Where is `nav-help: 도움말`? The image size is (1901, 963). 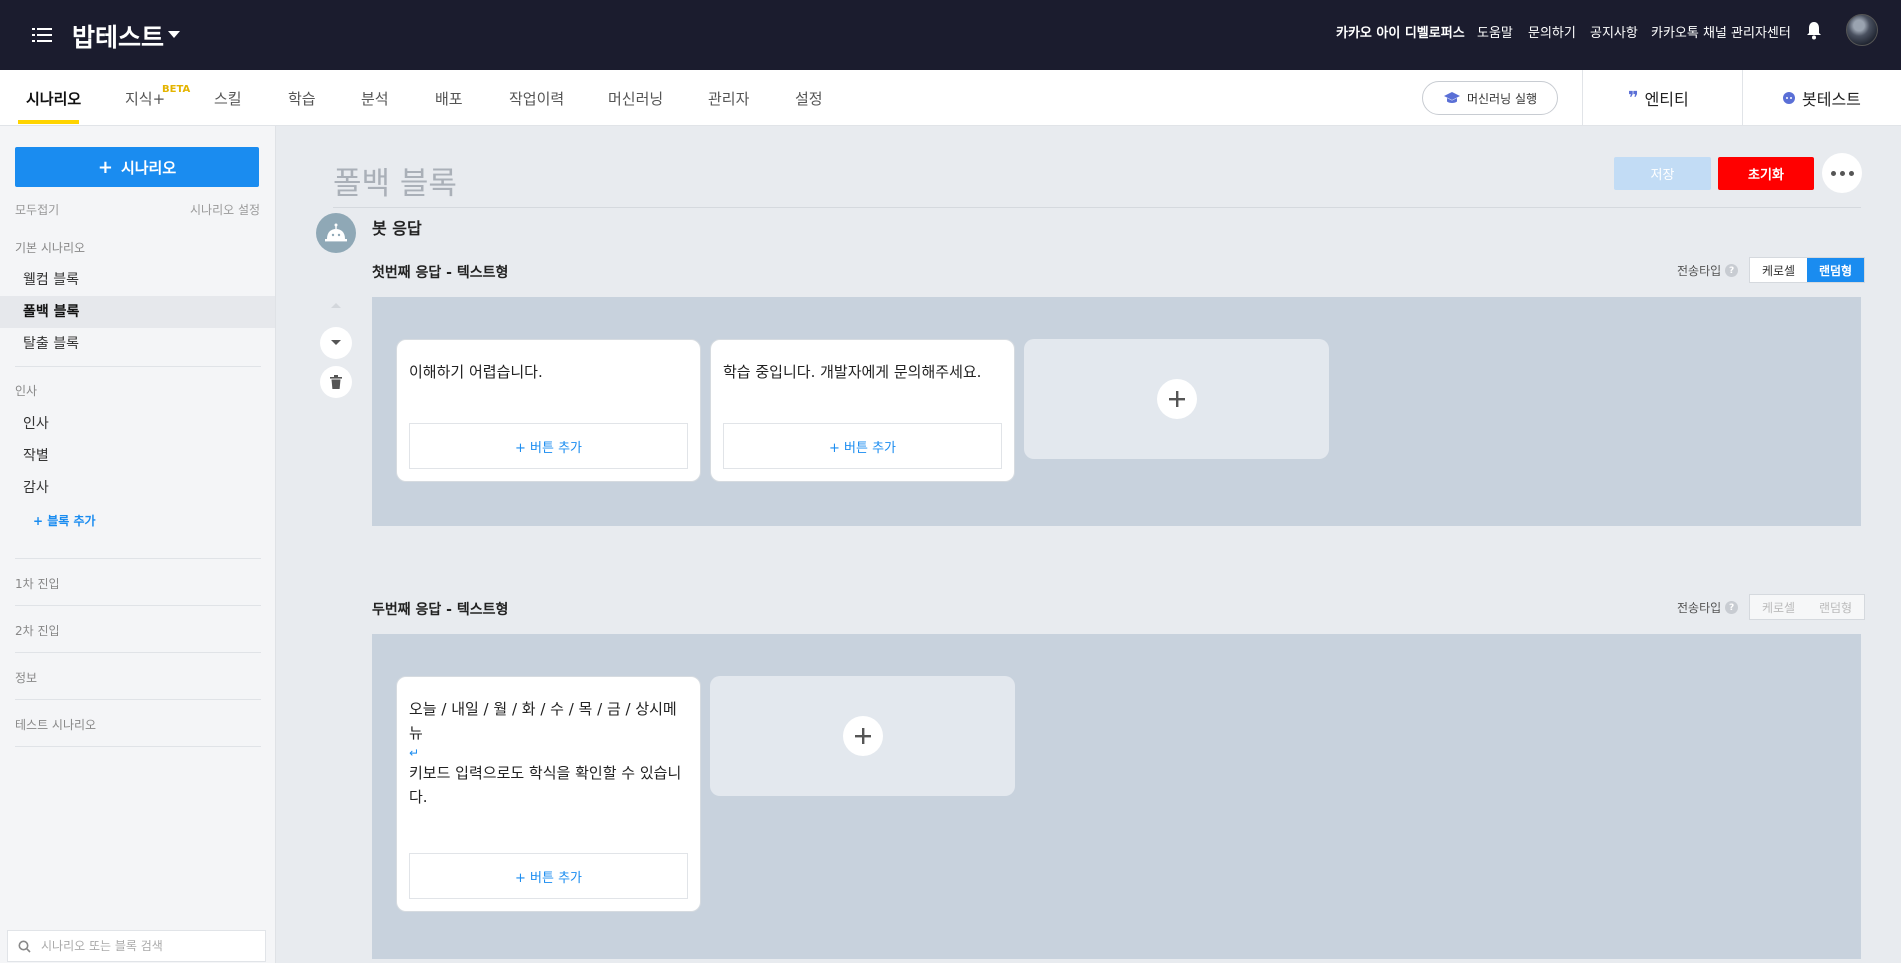 nav-help: 도움말 is located at coordinates (1495, 31).